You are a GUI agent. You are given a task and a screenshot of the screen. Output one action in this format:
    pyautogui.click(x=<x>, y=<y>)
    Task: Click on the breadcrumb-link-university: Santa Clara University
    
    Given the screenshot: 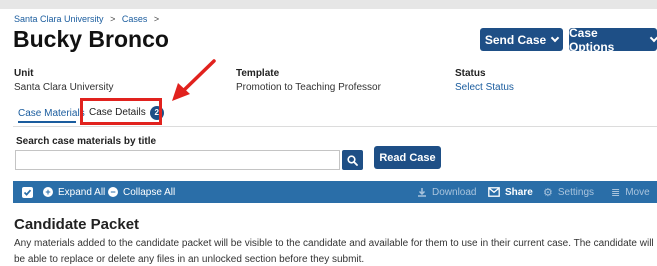 What is the action you would take?
    pyautogui.click(x=59, y=19)
    